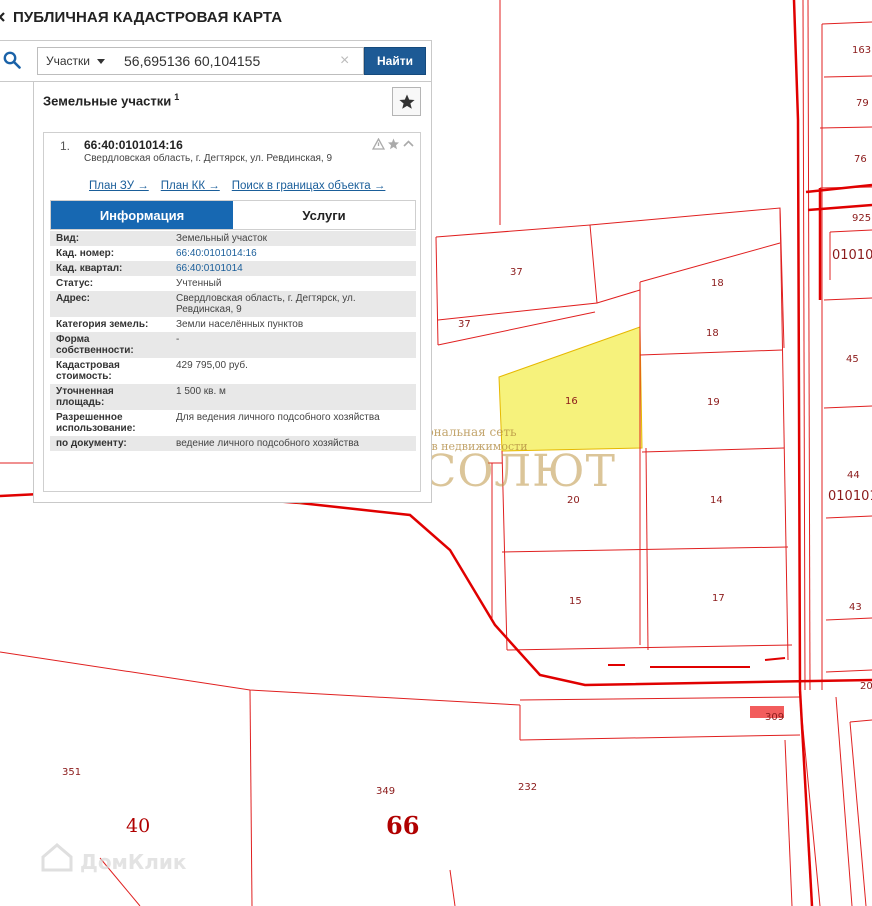 This screenshot has width=872, height=906. Describe the element at coordinates (395, 61) in the screenshot. I see `find-button: Найти` at that location.